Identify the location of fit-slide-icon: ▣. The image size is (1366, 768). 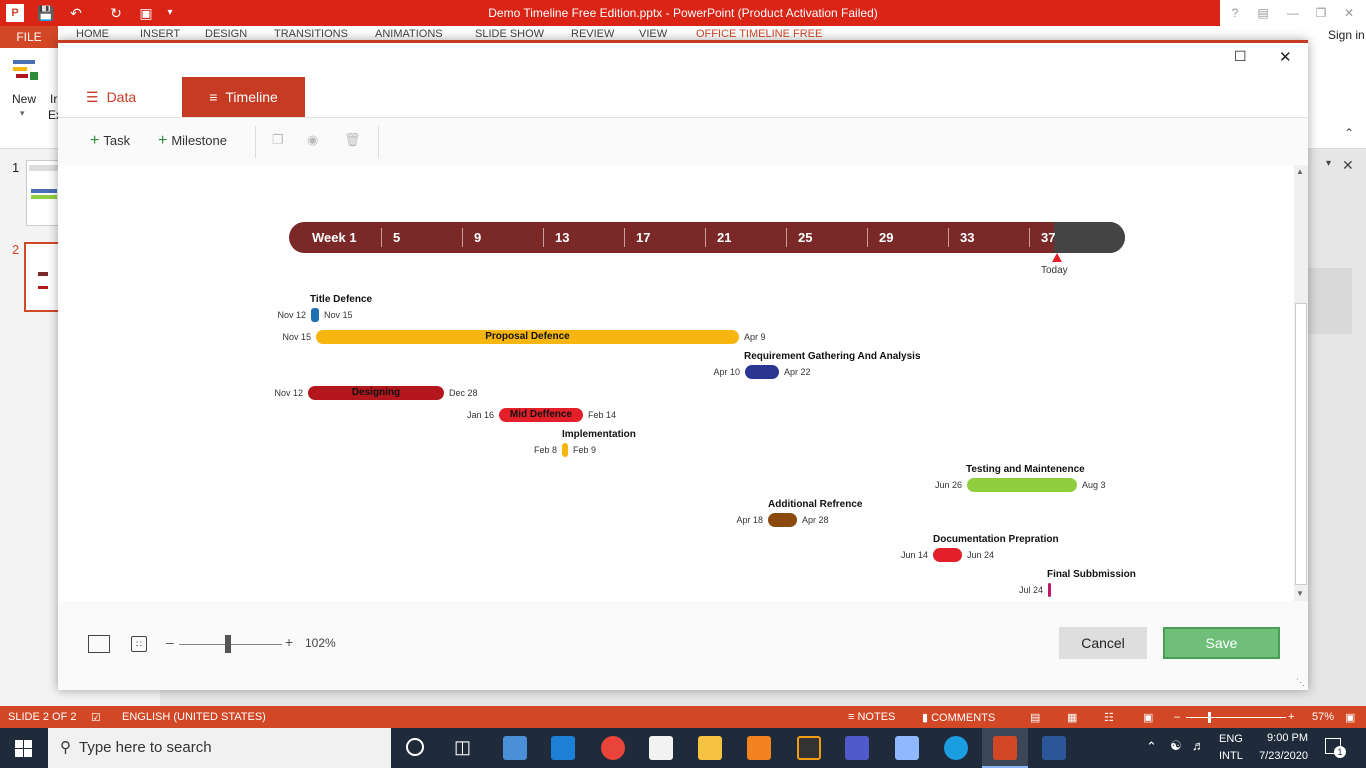
(1350, 717).